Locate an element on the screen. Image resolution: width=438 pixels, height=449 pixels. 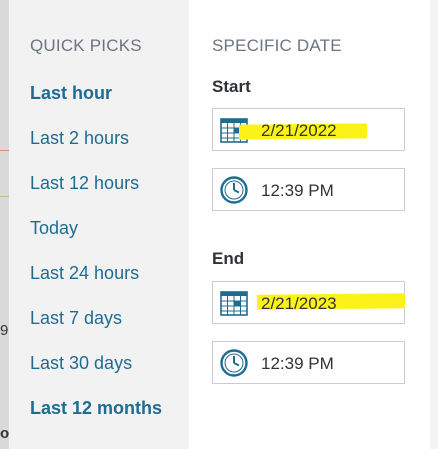
quick-pick-last-30-days: Last 30 days is located at coordinates (81, 363).